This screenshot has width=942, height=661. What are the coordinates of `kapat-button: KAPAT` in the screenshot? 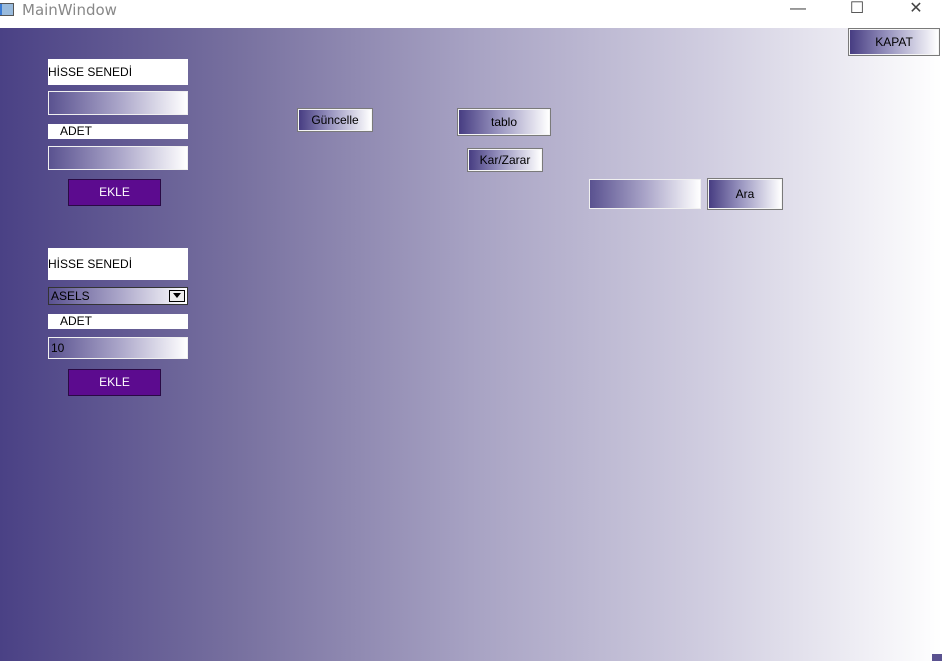 It's located at (894, 42).